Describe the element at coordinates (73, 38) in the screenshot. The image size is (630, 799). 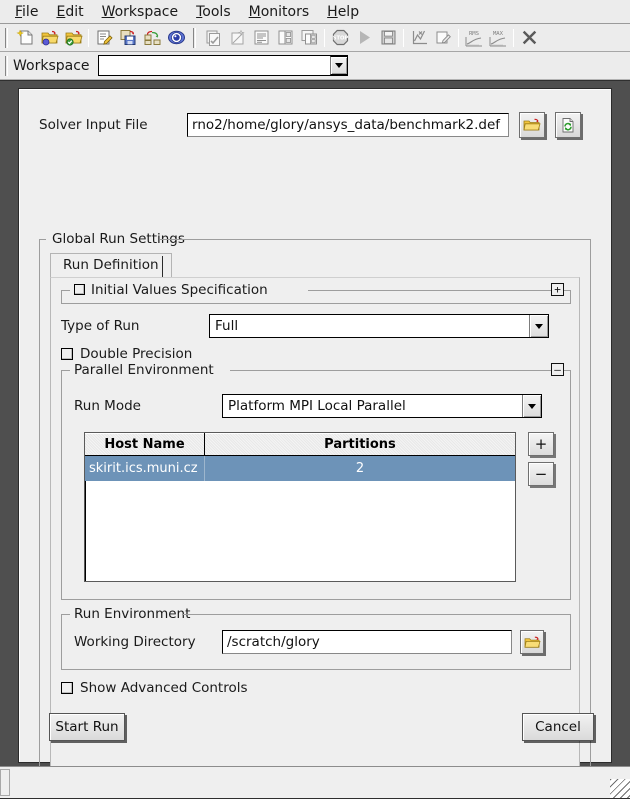
I see `open-recent-case-icon` at that location.